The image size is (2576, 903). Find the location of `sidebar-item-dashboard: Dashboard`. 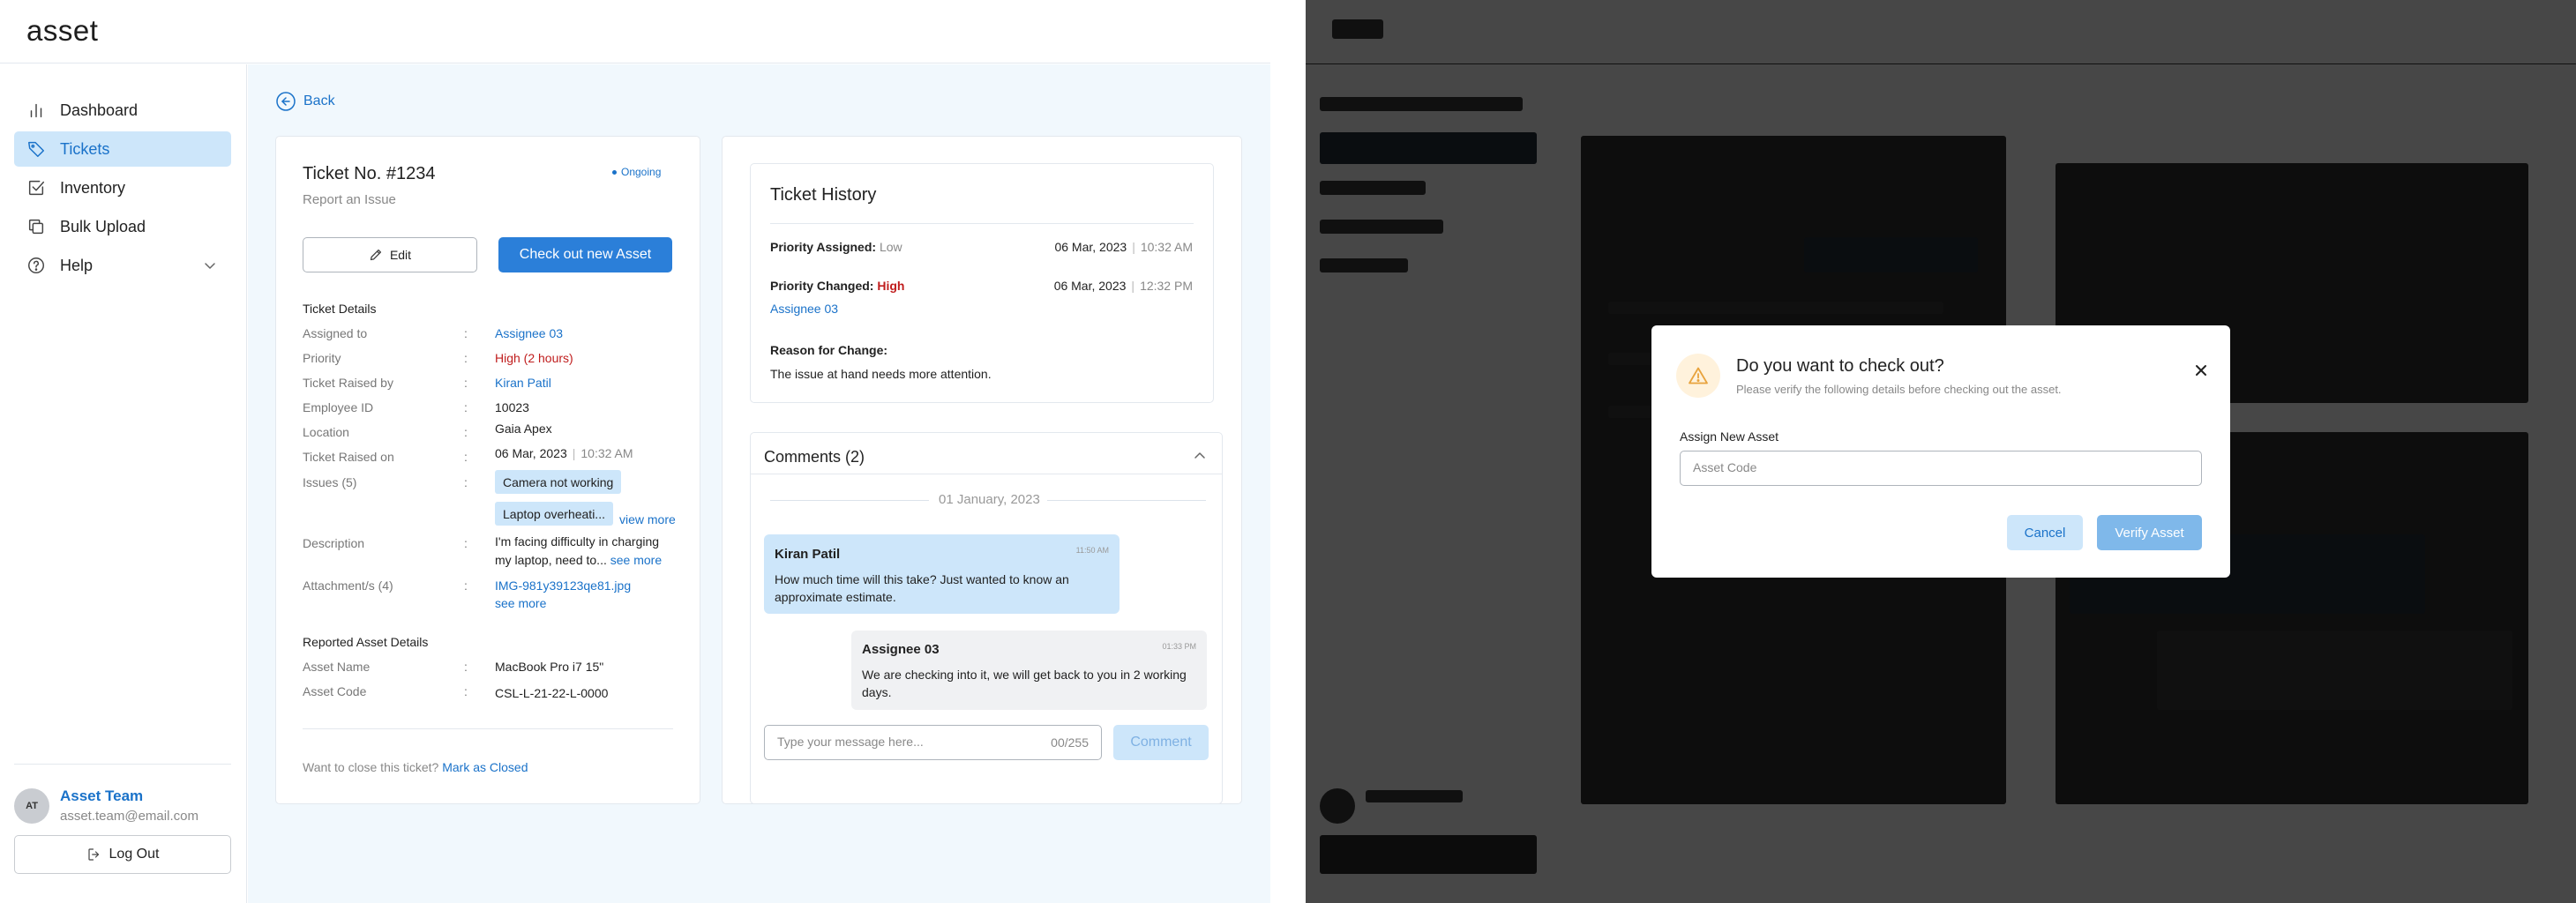

sidebar-item-dashboard: Dashboard is located at coordinates (123, 110).